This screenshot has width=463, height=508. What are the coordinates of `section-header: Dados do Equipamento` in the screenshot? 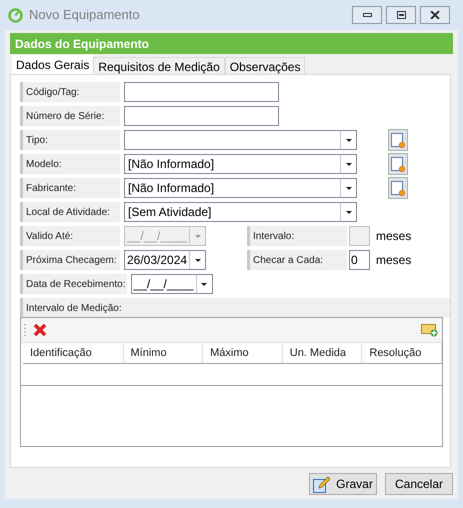 It's located at (231, 43).